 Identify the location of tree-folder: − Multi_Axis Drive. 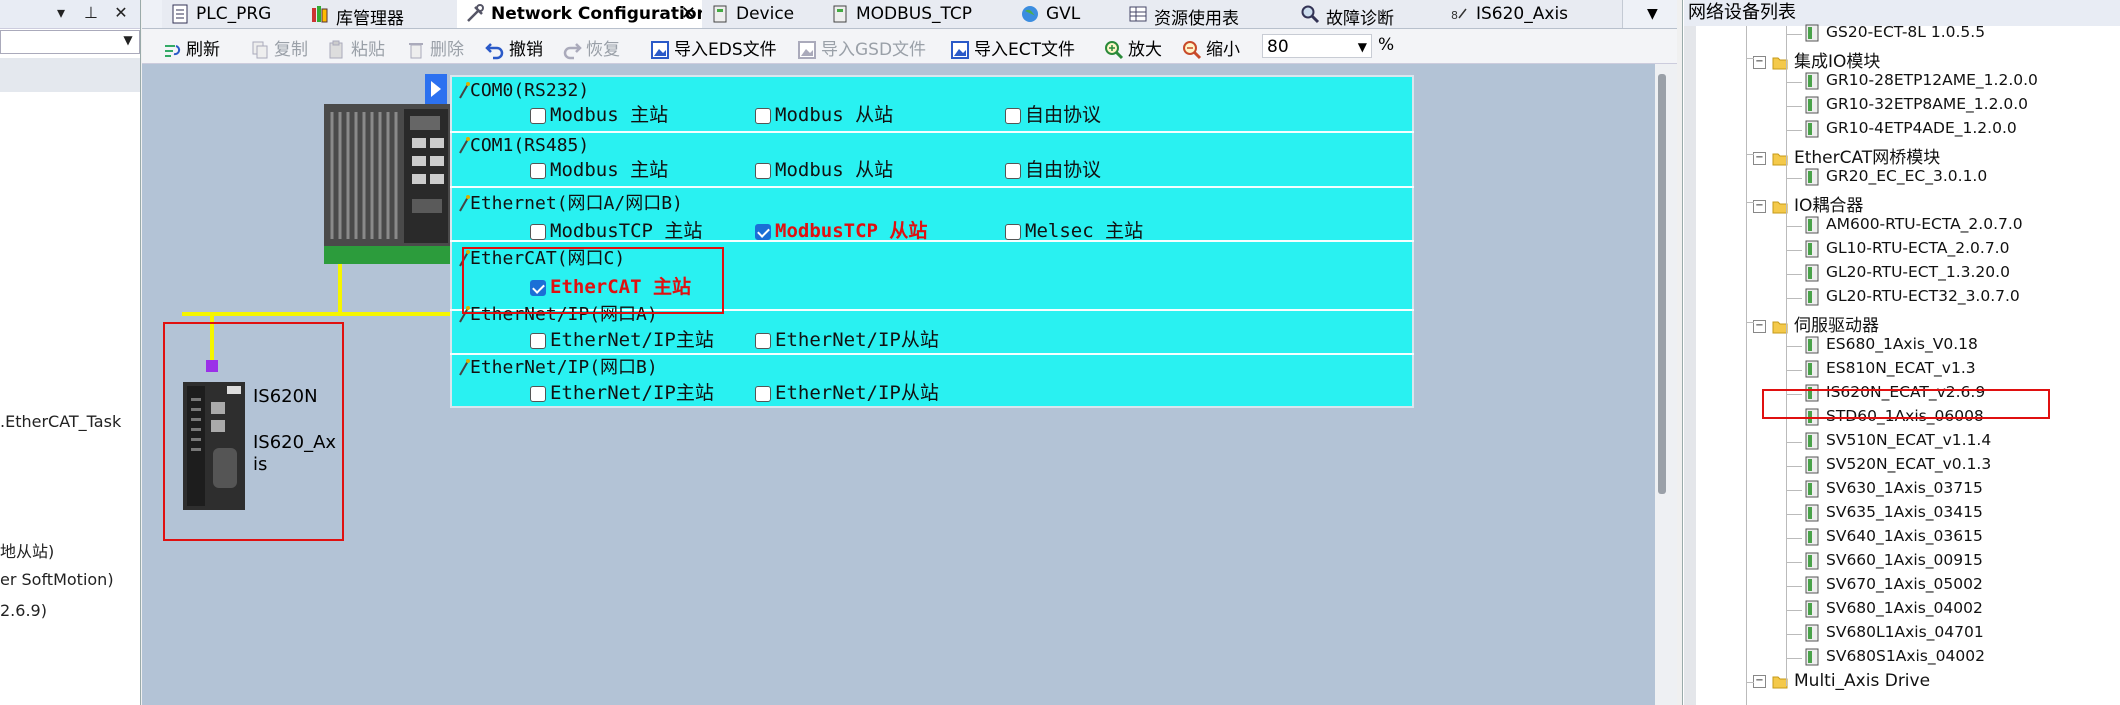
(1841, 681).